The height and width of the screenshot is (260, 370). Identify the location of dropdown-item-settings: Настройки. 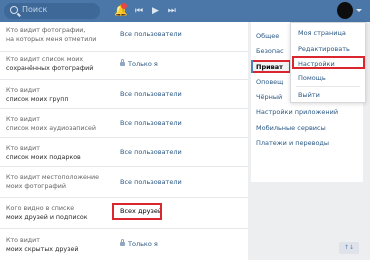
(316, 64).